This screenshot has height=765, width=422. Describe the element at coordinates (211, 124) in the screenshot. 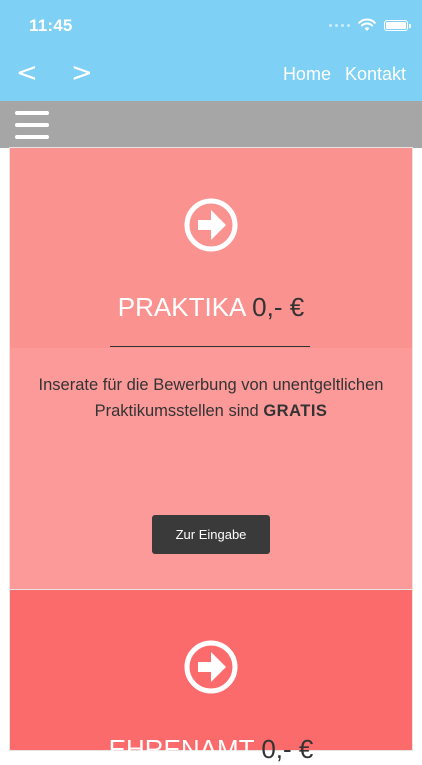

I see `menu-bar` at that location.